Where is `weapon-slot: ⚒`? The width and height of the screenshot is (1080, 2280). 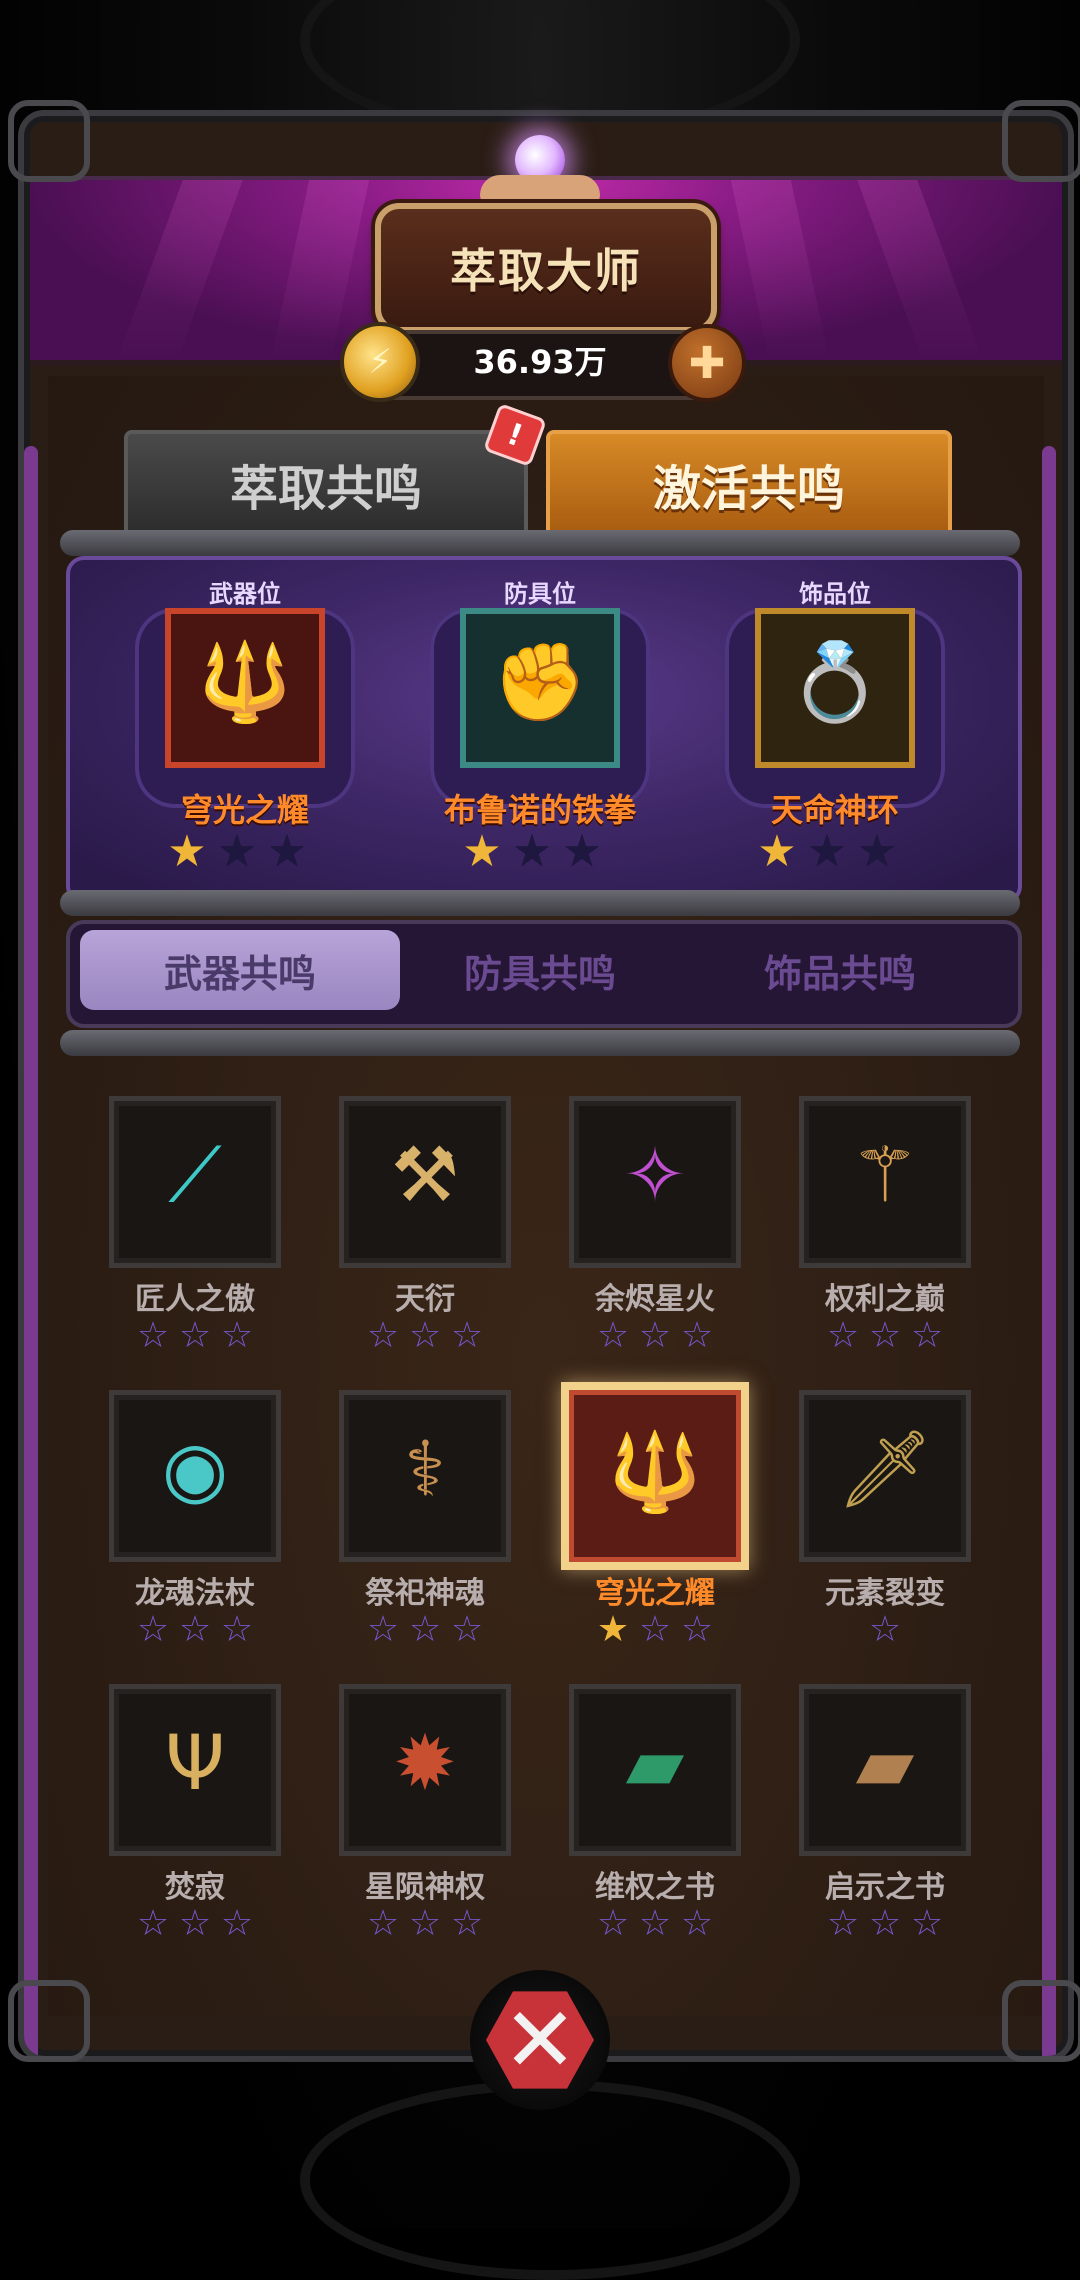
weapon-slot: ⚒ is located at coordinates (425, 1182).